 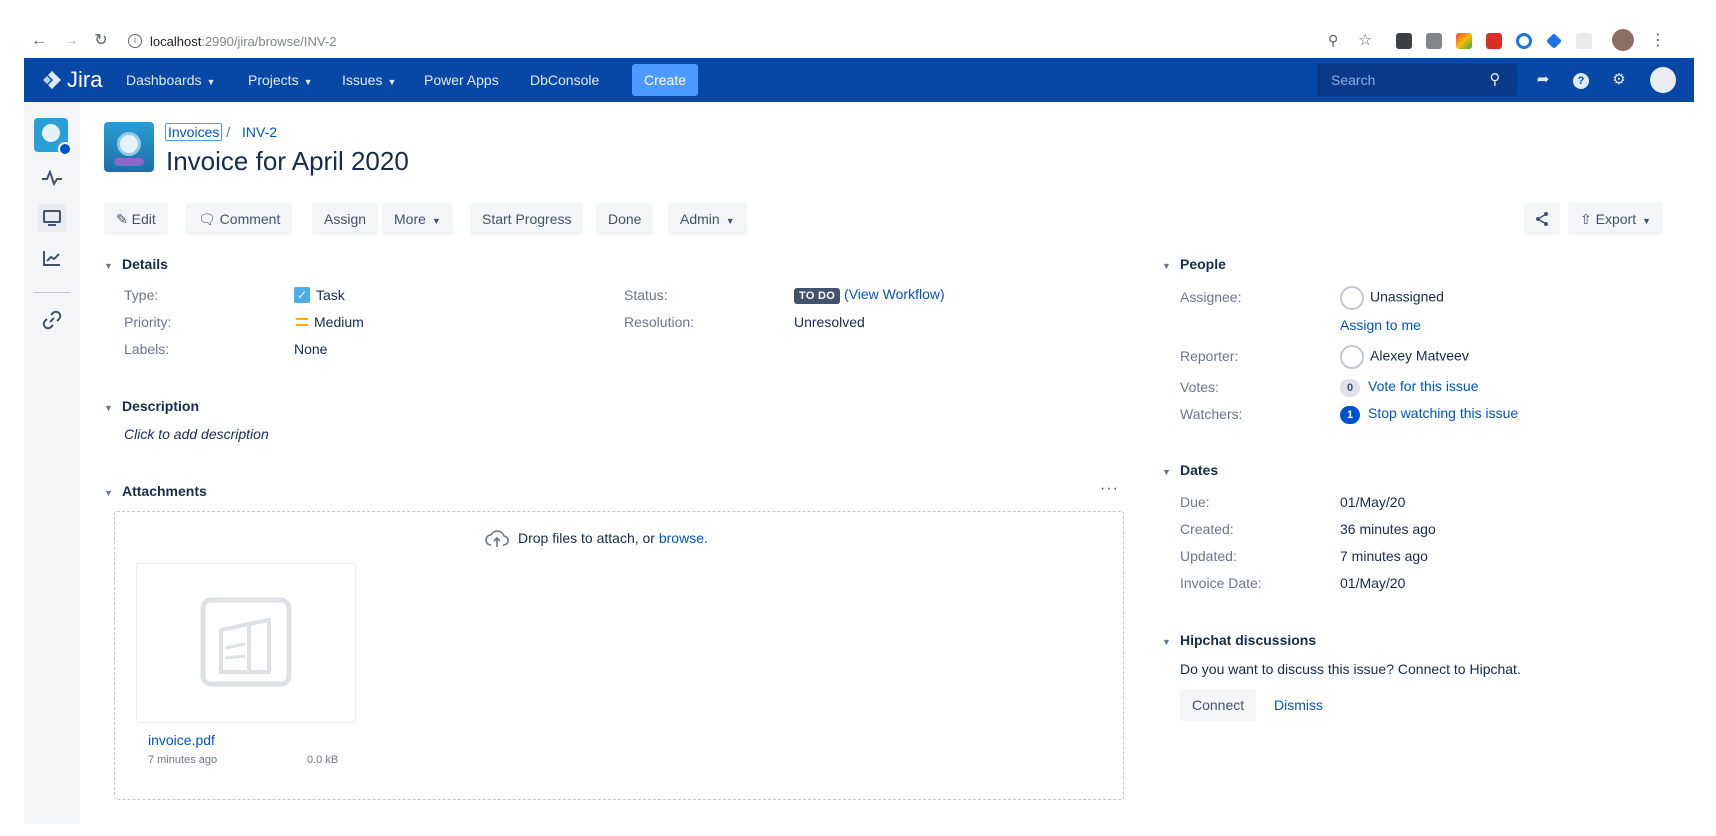 What do you see at coordinates (1443, 413) in the screenshot?
I see `stop-watching-link: Stop watching this issue` at bounding box center [1443, 413].